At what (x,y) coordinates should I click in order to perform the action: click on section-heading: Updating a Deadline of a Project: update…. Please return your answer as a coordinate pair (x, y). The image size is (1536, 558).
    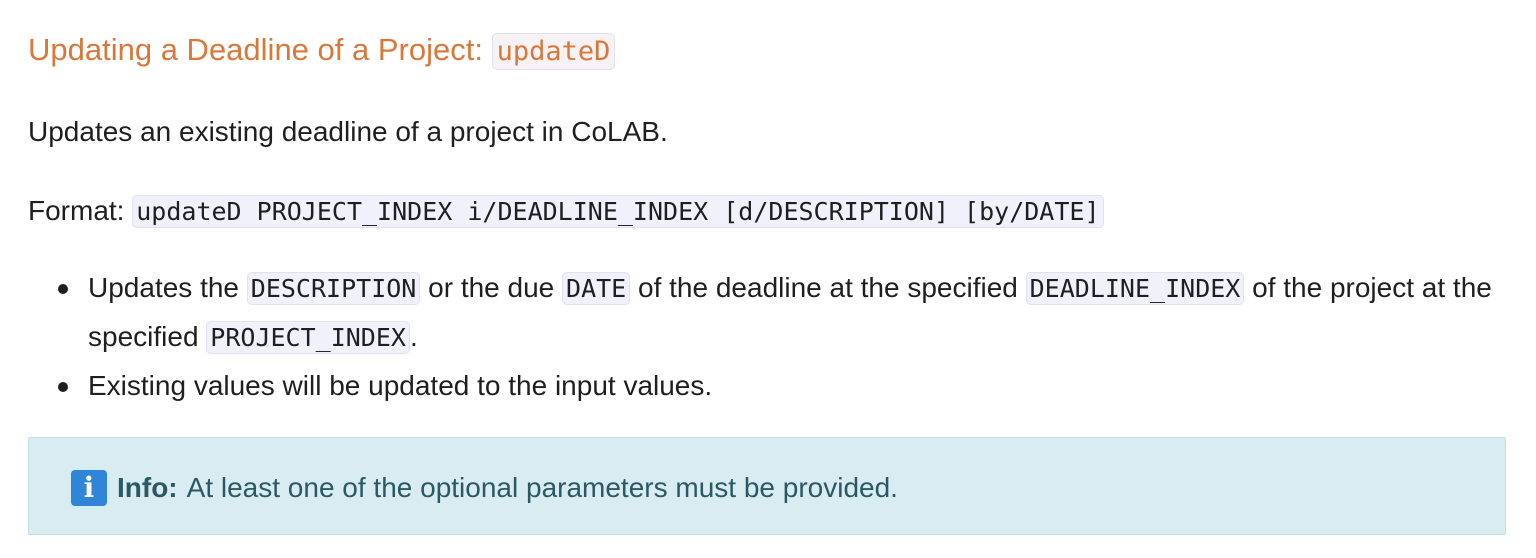
    Looking at the image, I should click on (322, 51).